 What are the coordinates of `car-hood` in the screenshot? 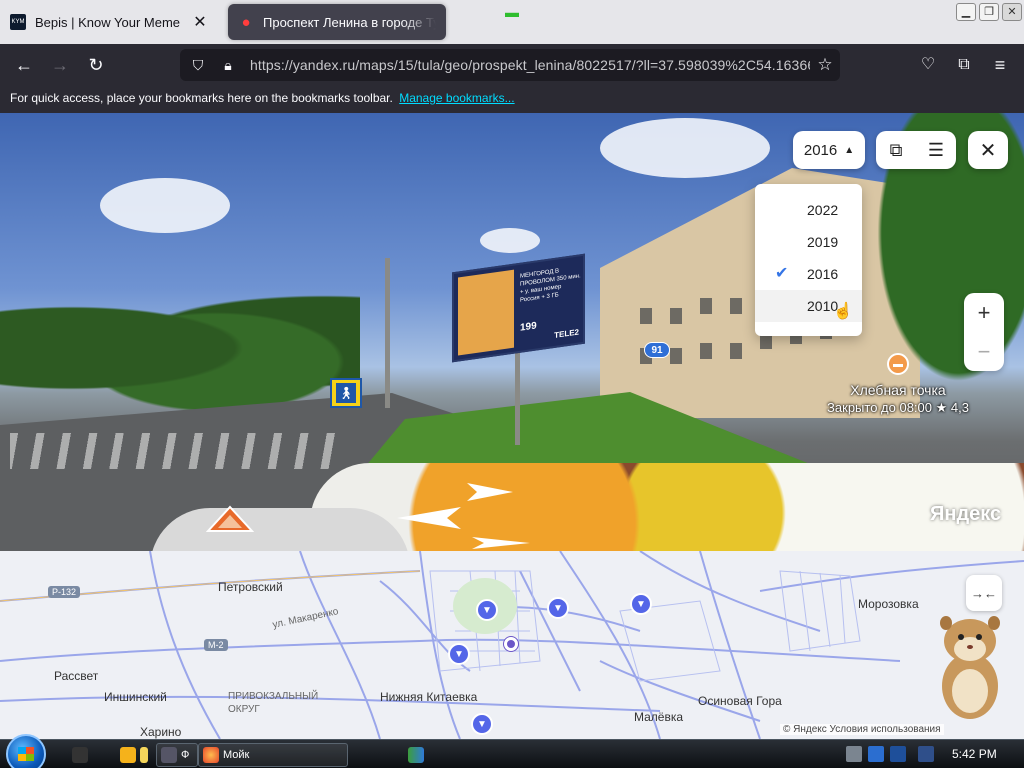 It's located at (280, 529).